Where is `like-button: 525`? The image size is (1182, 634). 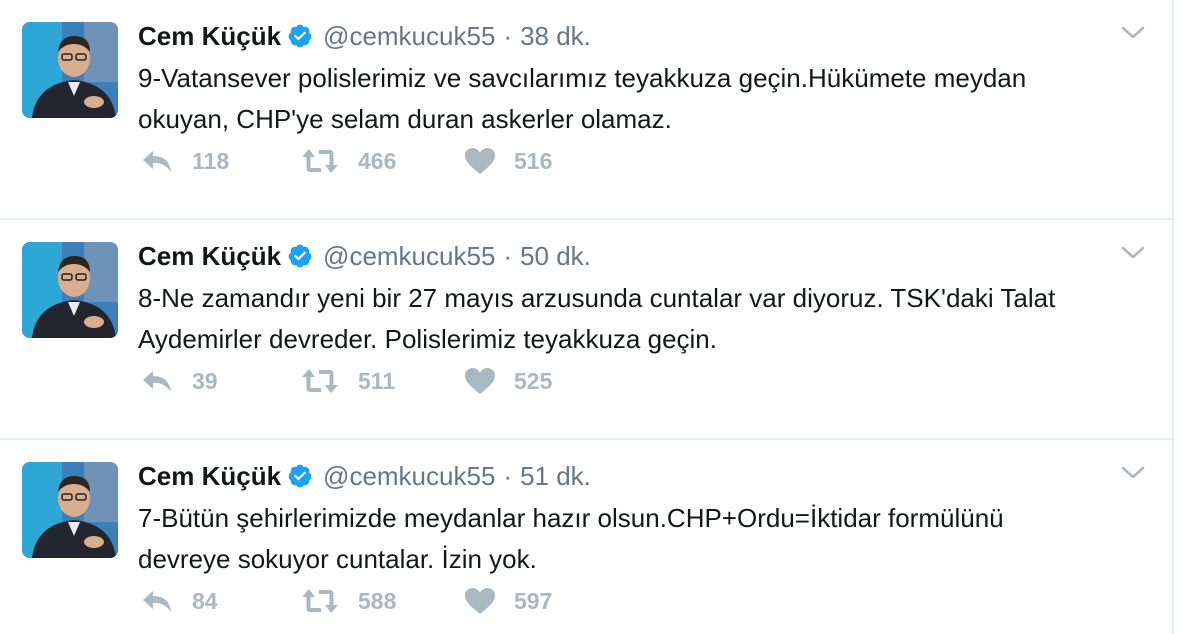
like-button: 525 is located at coordinates (544, 381).